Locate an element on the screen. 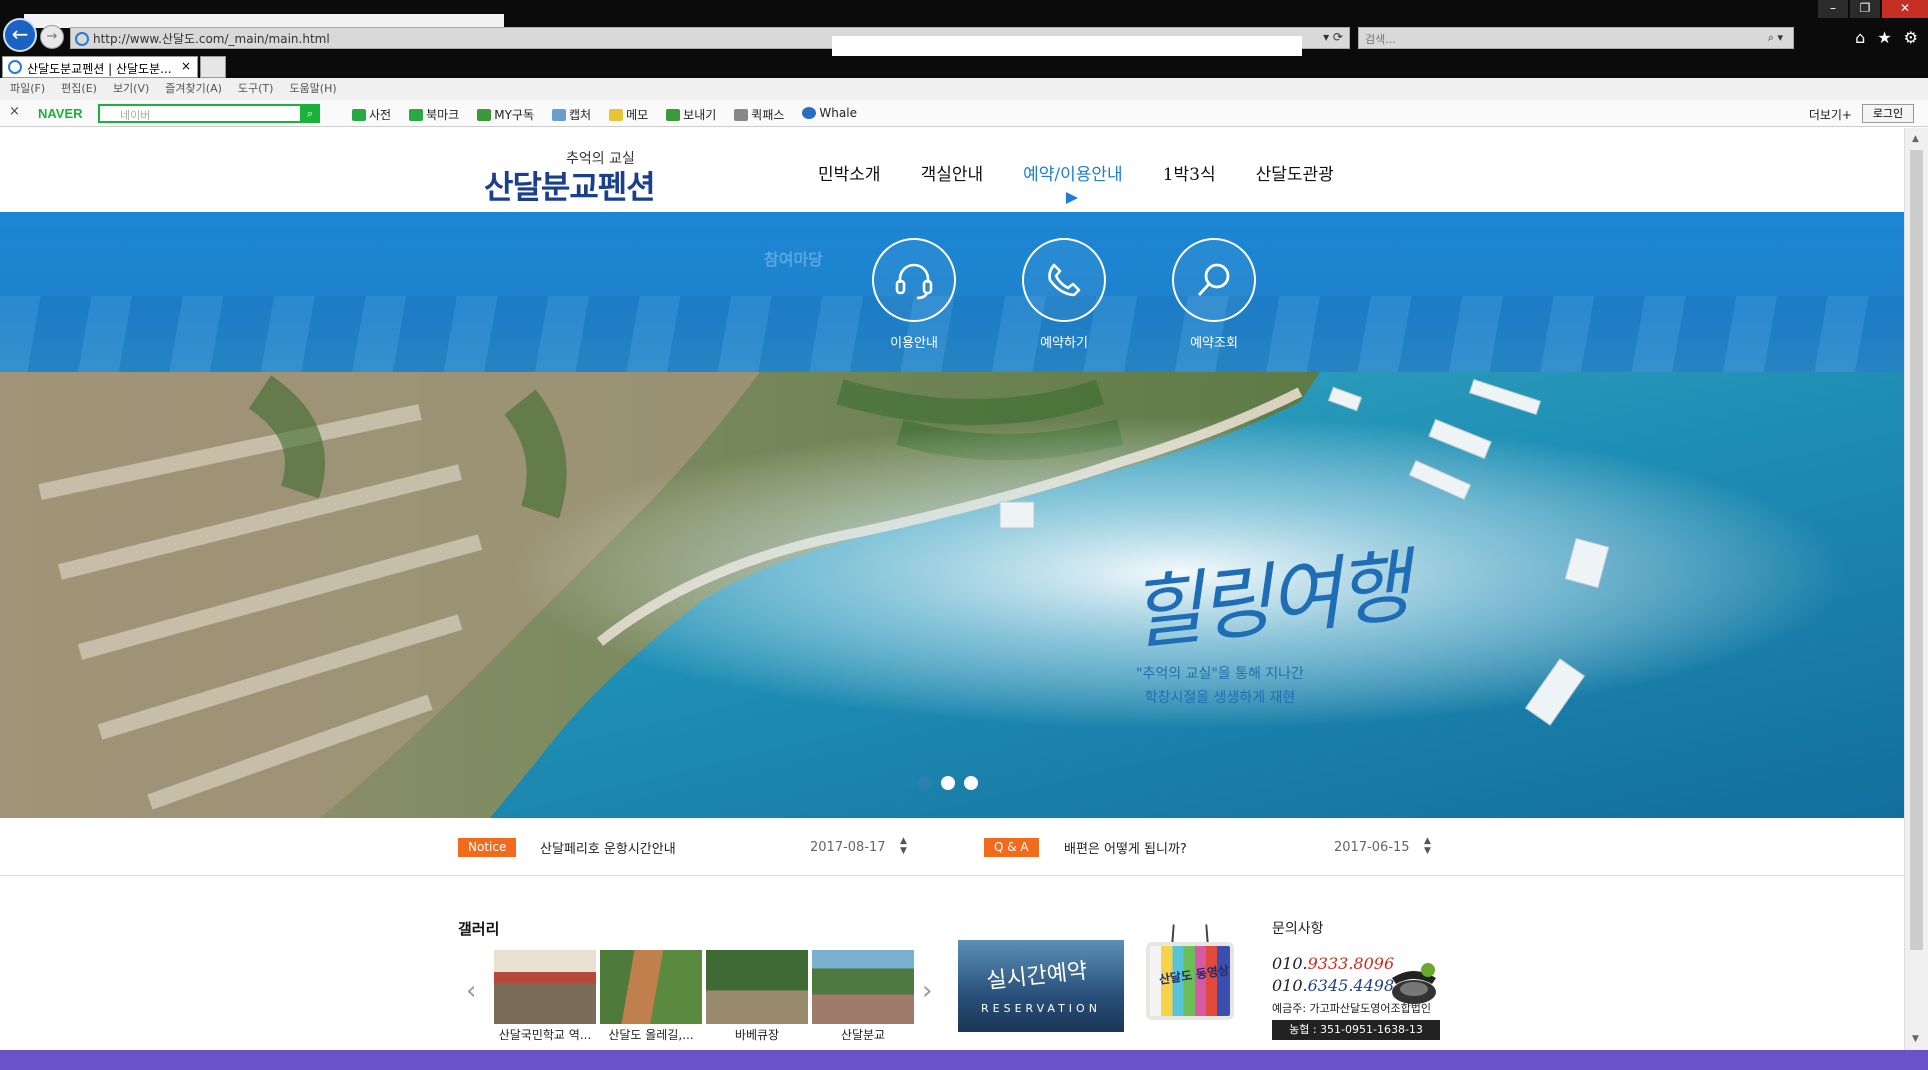 The image size is (1928, 1070). qna-scroll-arrows-icon: ▲ ▼ is located at coordinates (1427, 846).